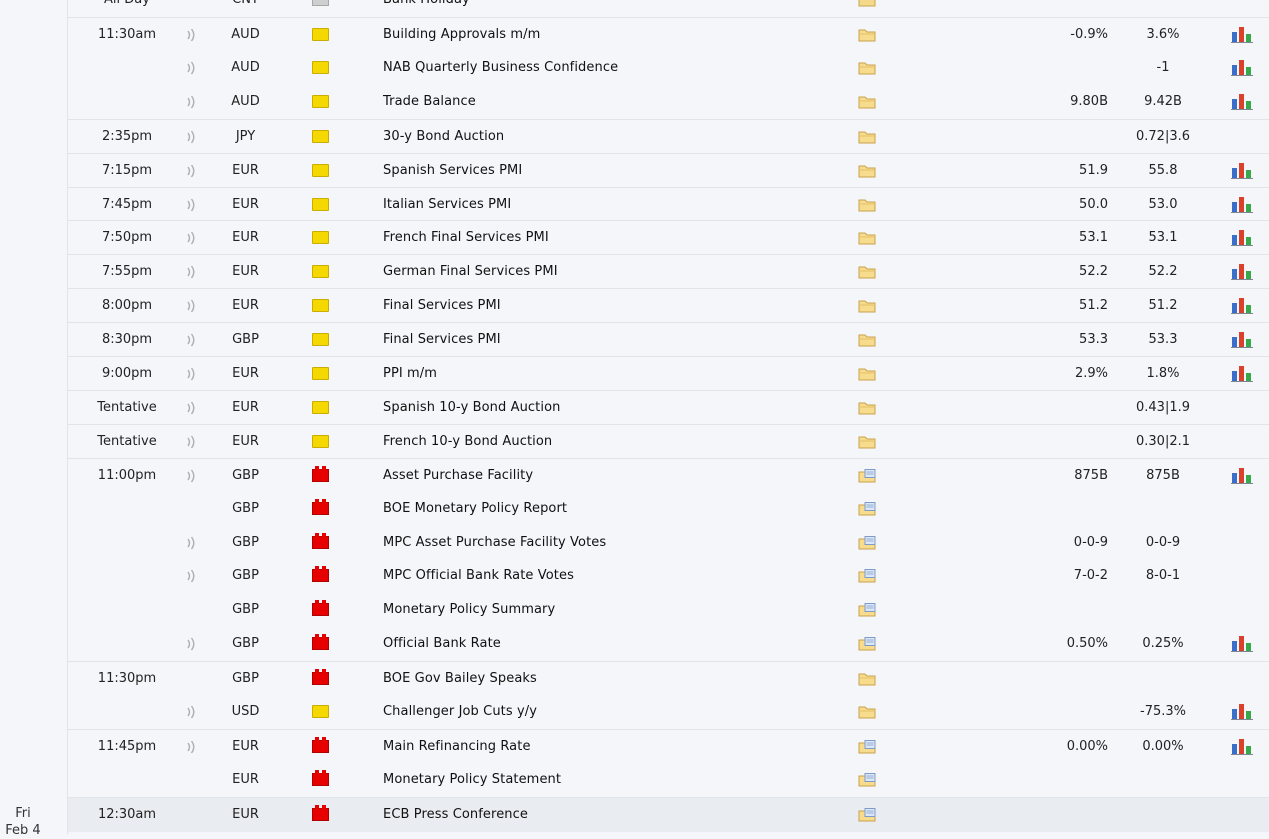  I want to click on calendar-row: USD Challenger Job Cuts y/y -75.3%, so click(668, 712).